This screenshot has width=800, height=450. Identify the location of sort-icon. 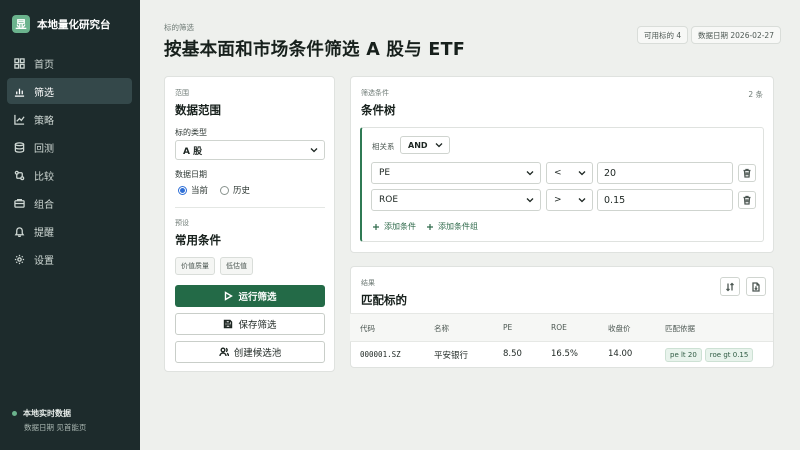
(730, 286).